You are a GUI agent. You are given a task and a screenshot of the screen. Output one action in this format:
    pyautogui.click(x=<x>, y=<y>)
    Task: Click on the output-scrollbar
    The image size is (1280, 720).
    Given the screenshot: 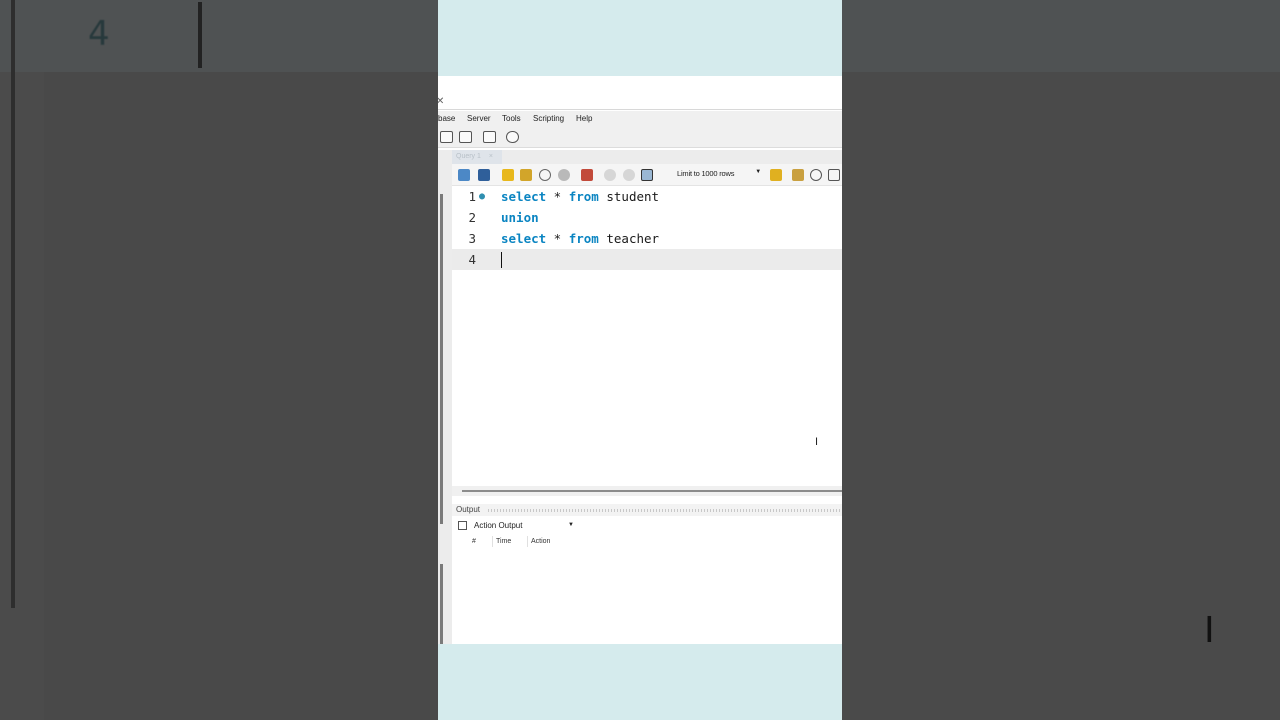 What is the action you would take?
    pyautogui.click(x=441, y=604)
    